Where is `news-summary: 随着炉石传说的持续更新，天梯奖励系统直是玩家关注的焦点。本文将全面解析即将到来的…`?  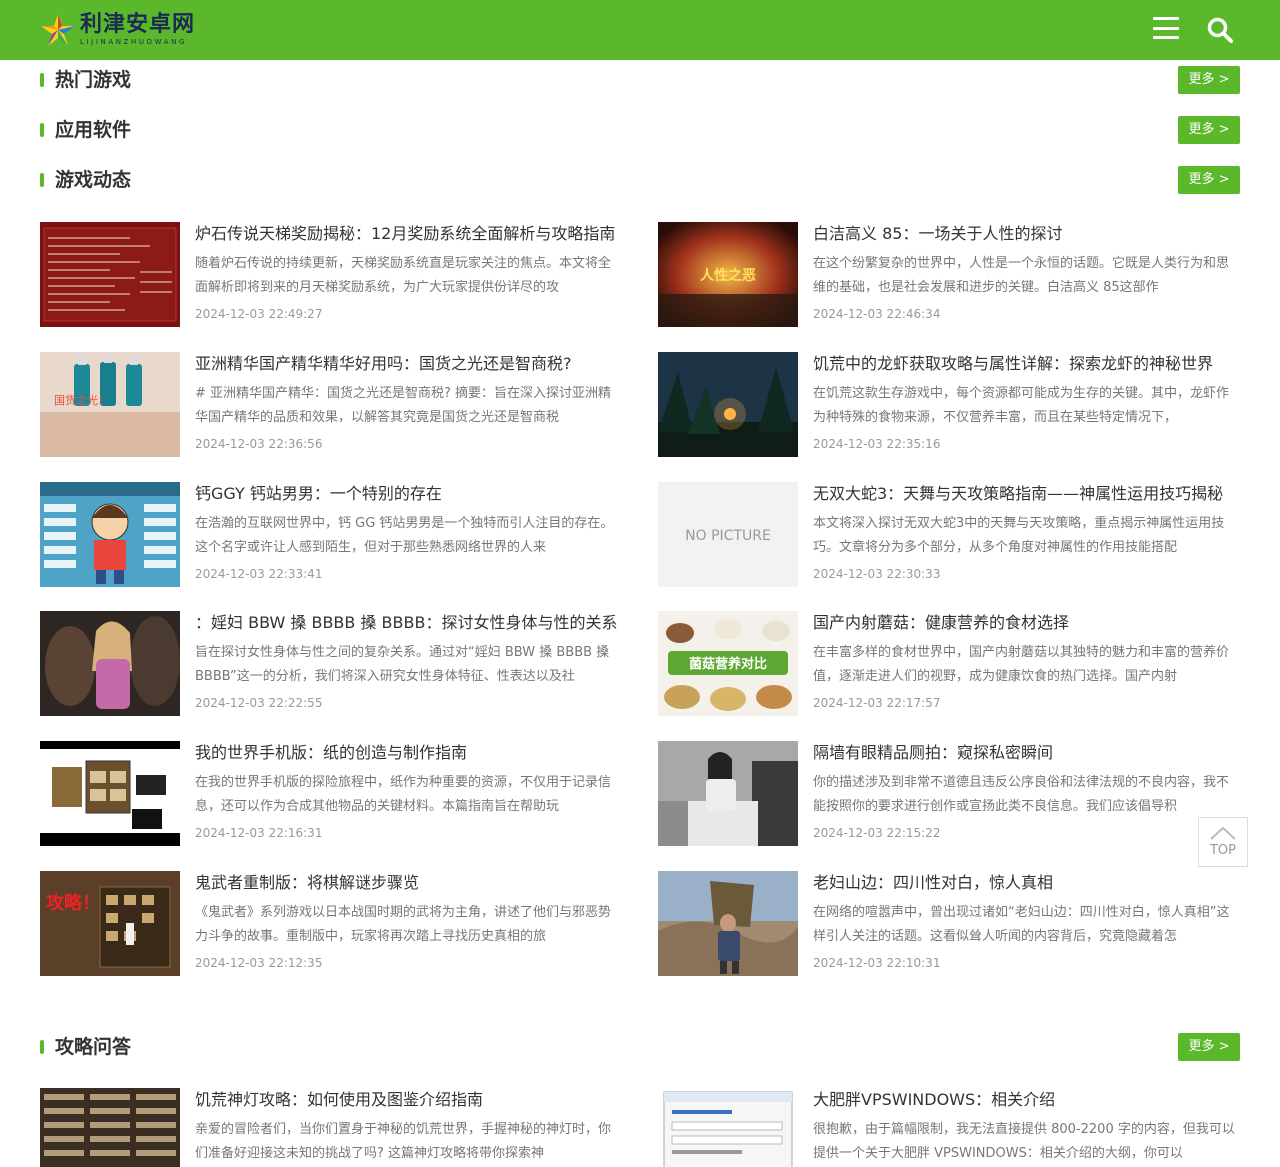 news-summary: 随着炉石传说的持续更新，天梯奖励系统直是玩家关注的焦点。本文将全面解析即将到来的… is located at coordinates (403, 275).